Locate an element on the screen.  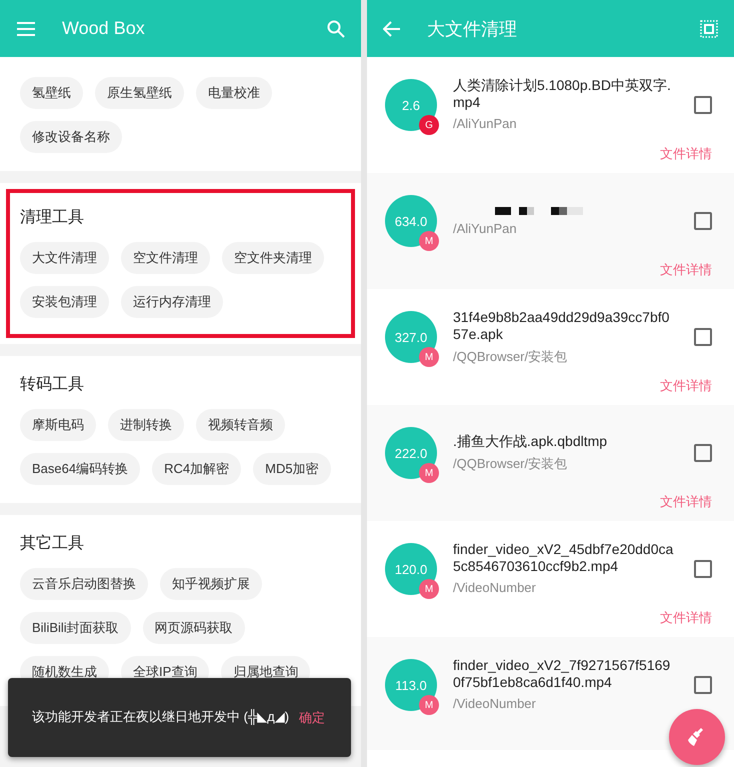
confirm-button: 确定 is located at coordinates (312, 717).